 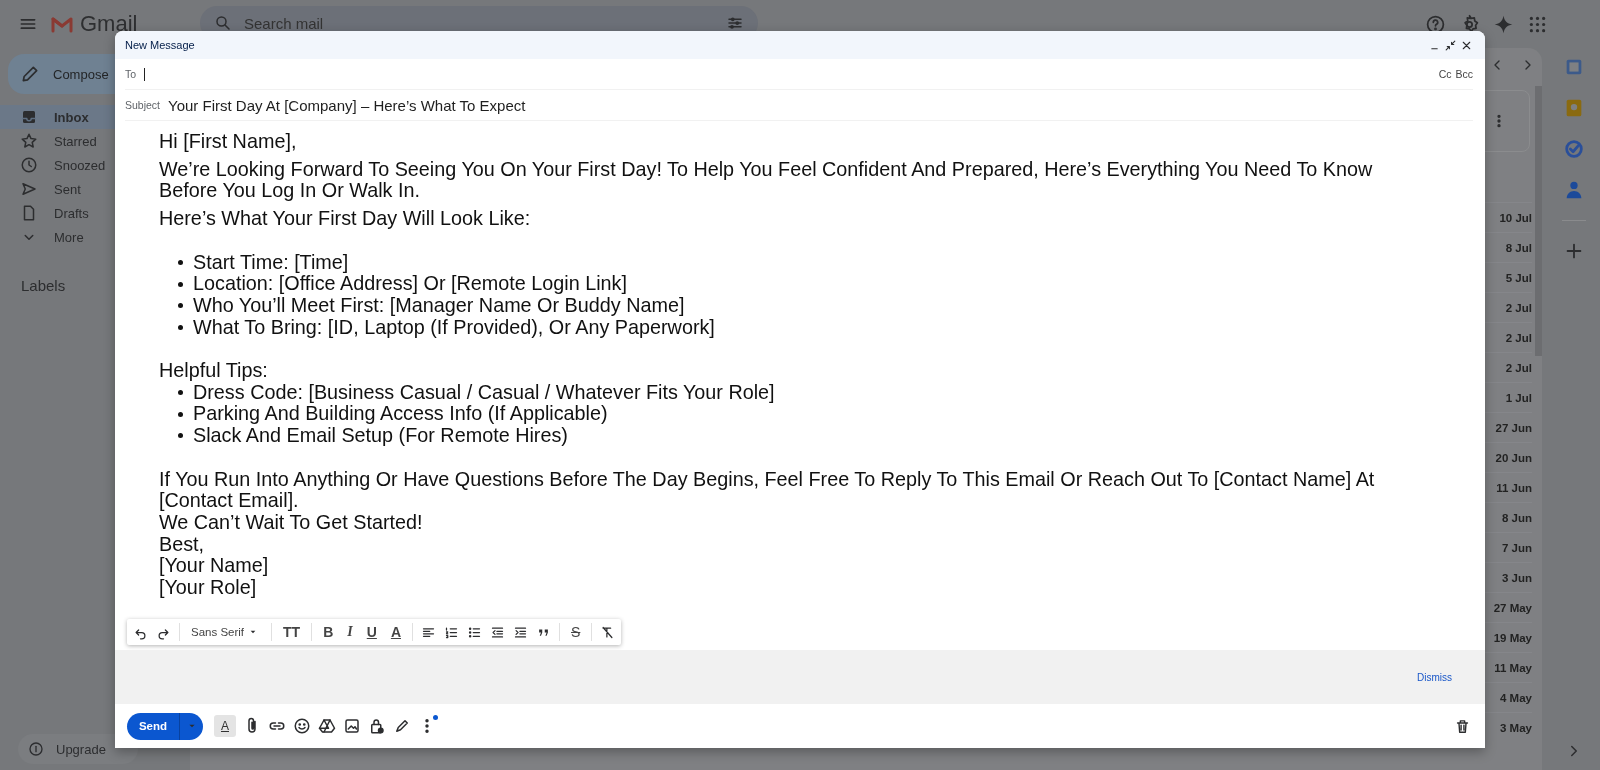 I want to click on body-text: We’re Looking Forward To Seeing You On Your First Day! To Help You Feel Confident And Prepared, Here’s Everything You Need To Know Before You Log In Or Walk In., so click(x=766, y=179).